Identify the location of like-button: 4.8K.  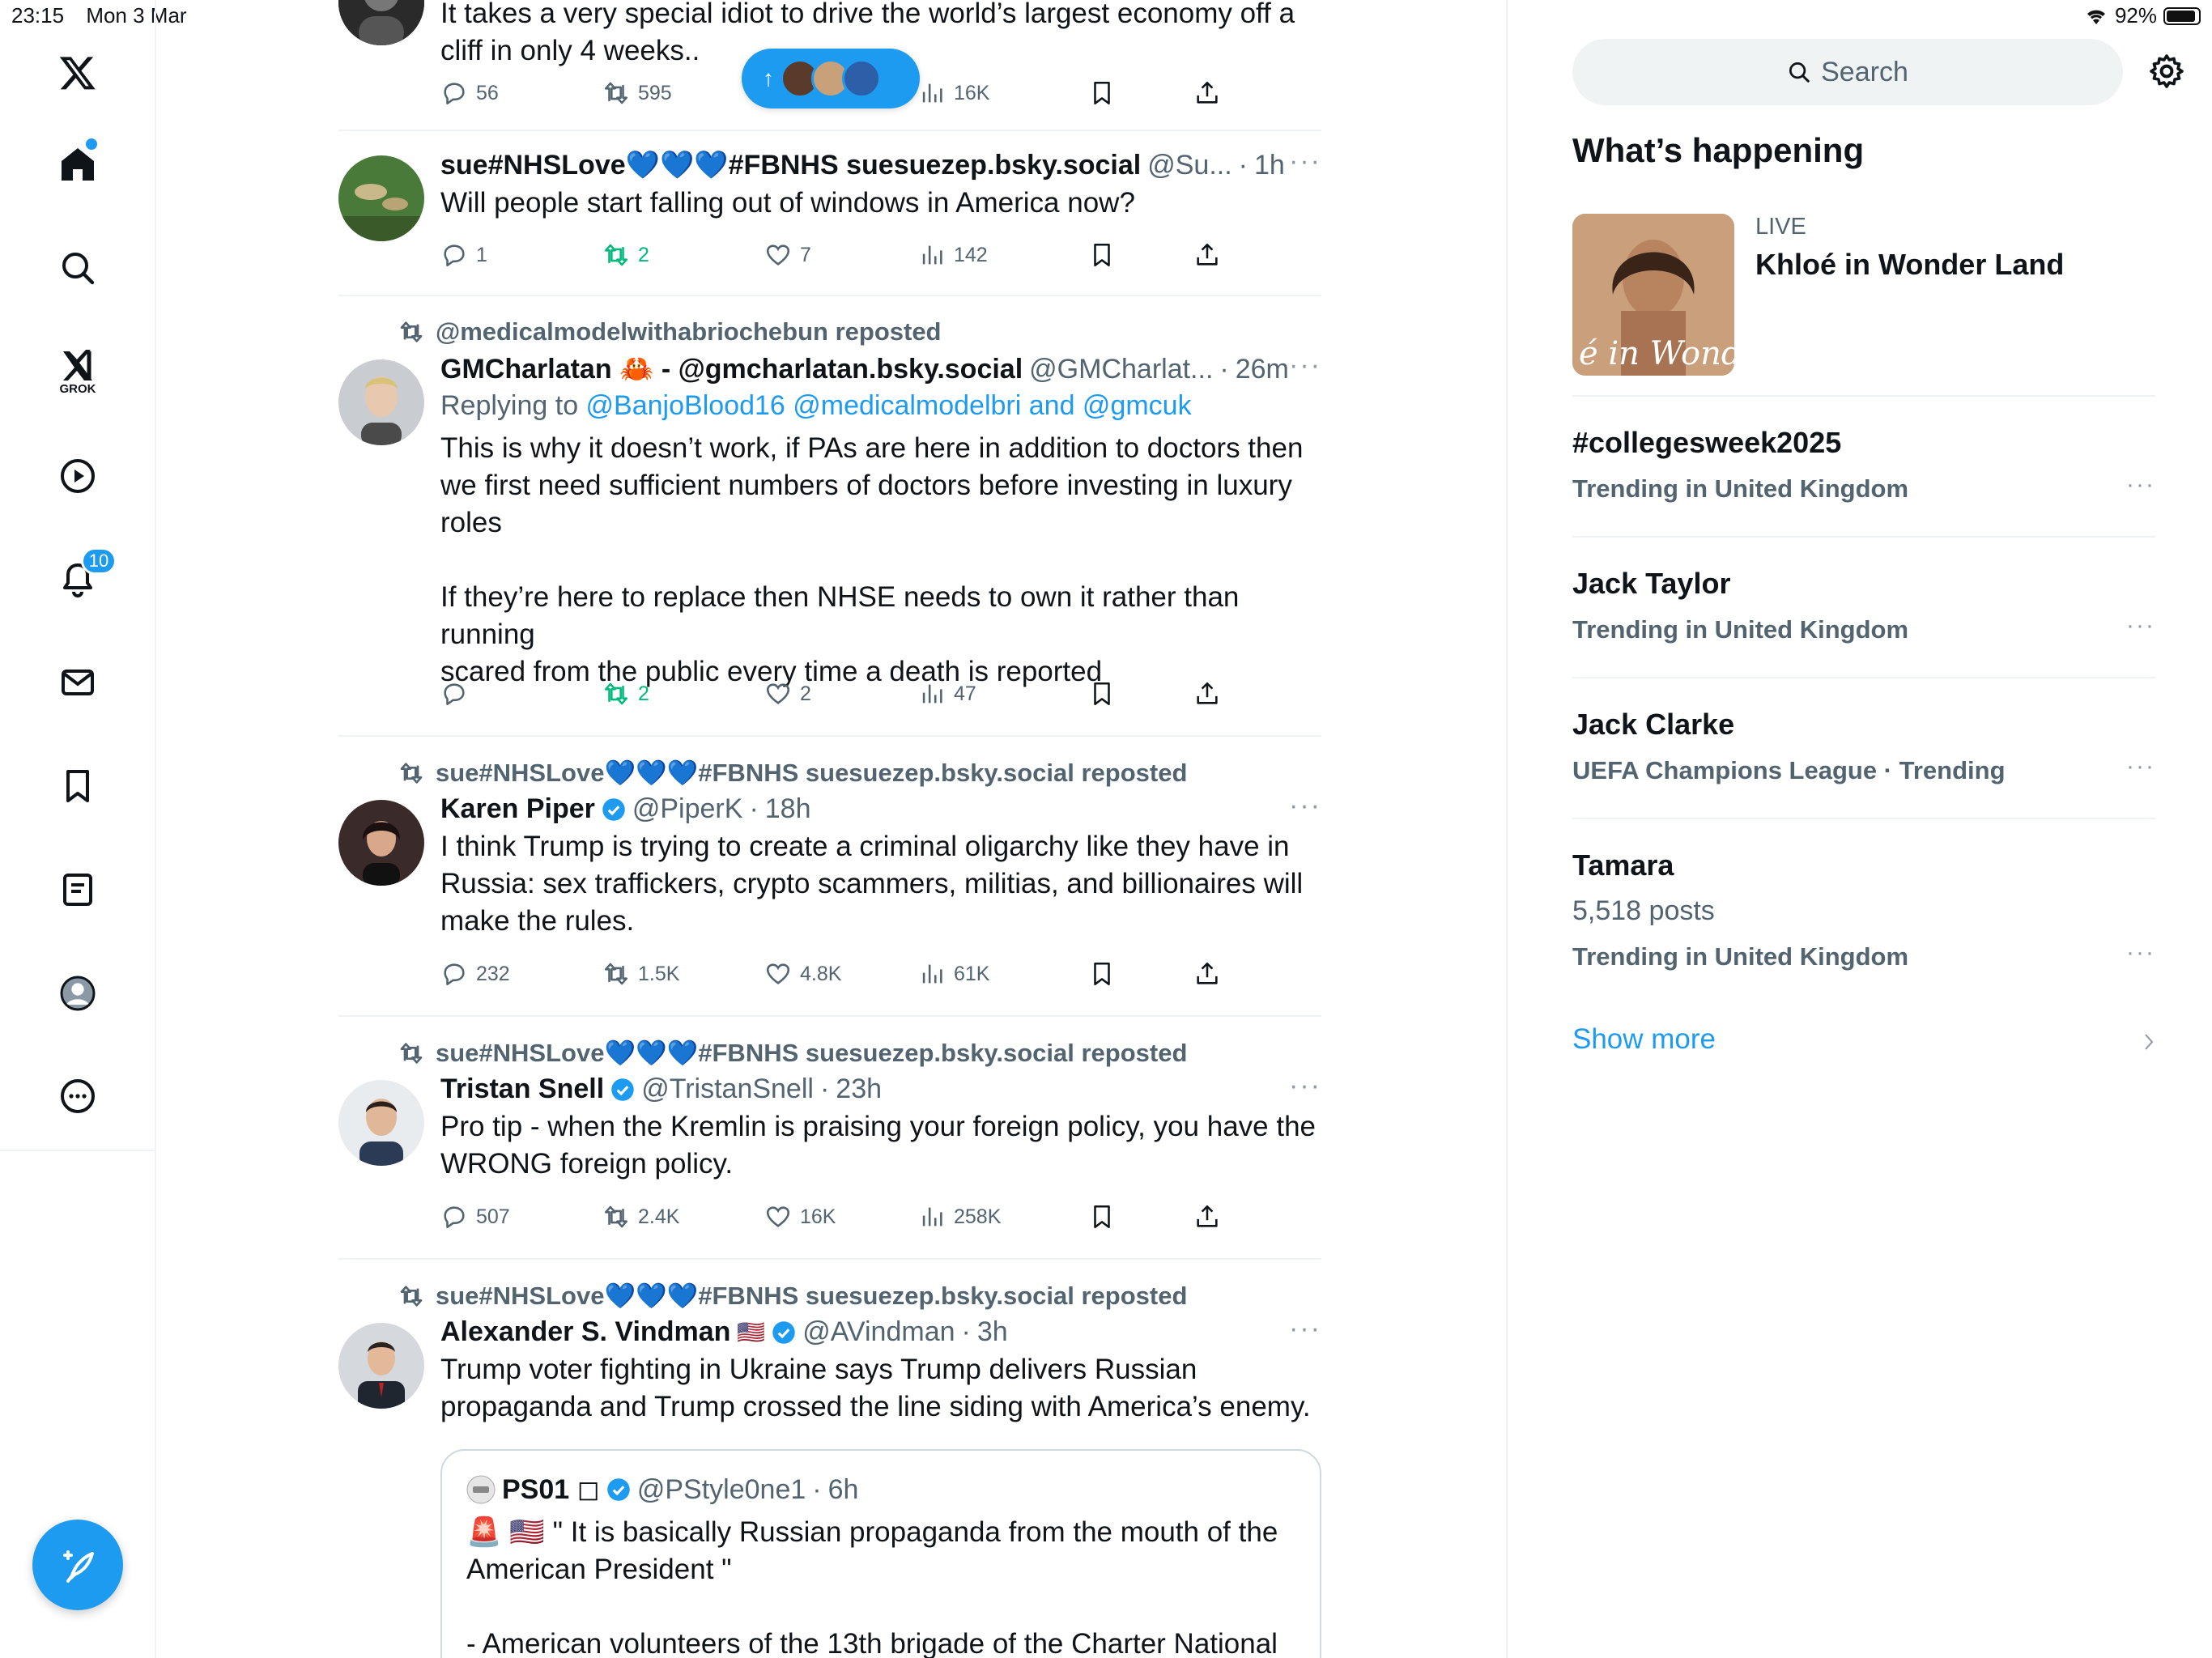
(803, 974).